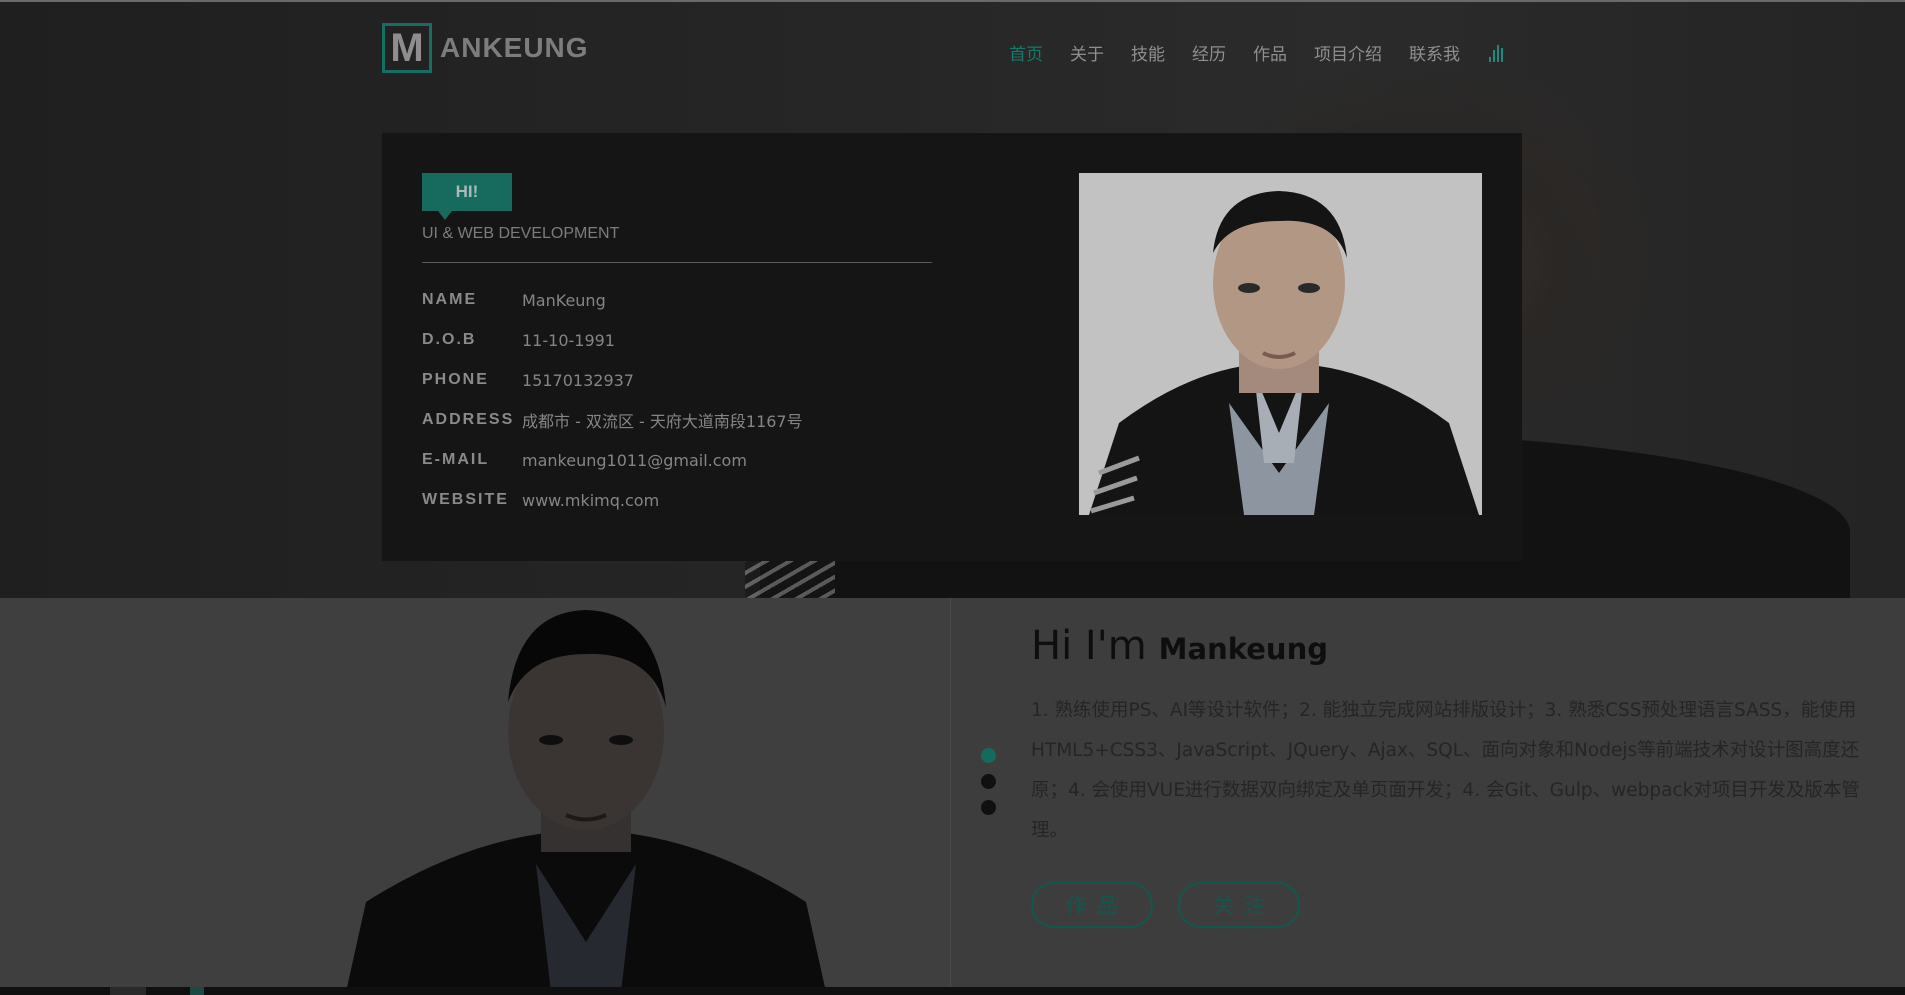  I want to click on nav-item-home: 首页, so click(1026, 52).